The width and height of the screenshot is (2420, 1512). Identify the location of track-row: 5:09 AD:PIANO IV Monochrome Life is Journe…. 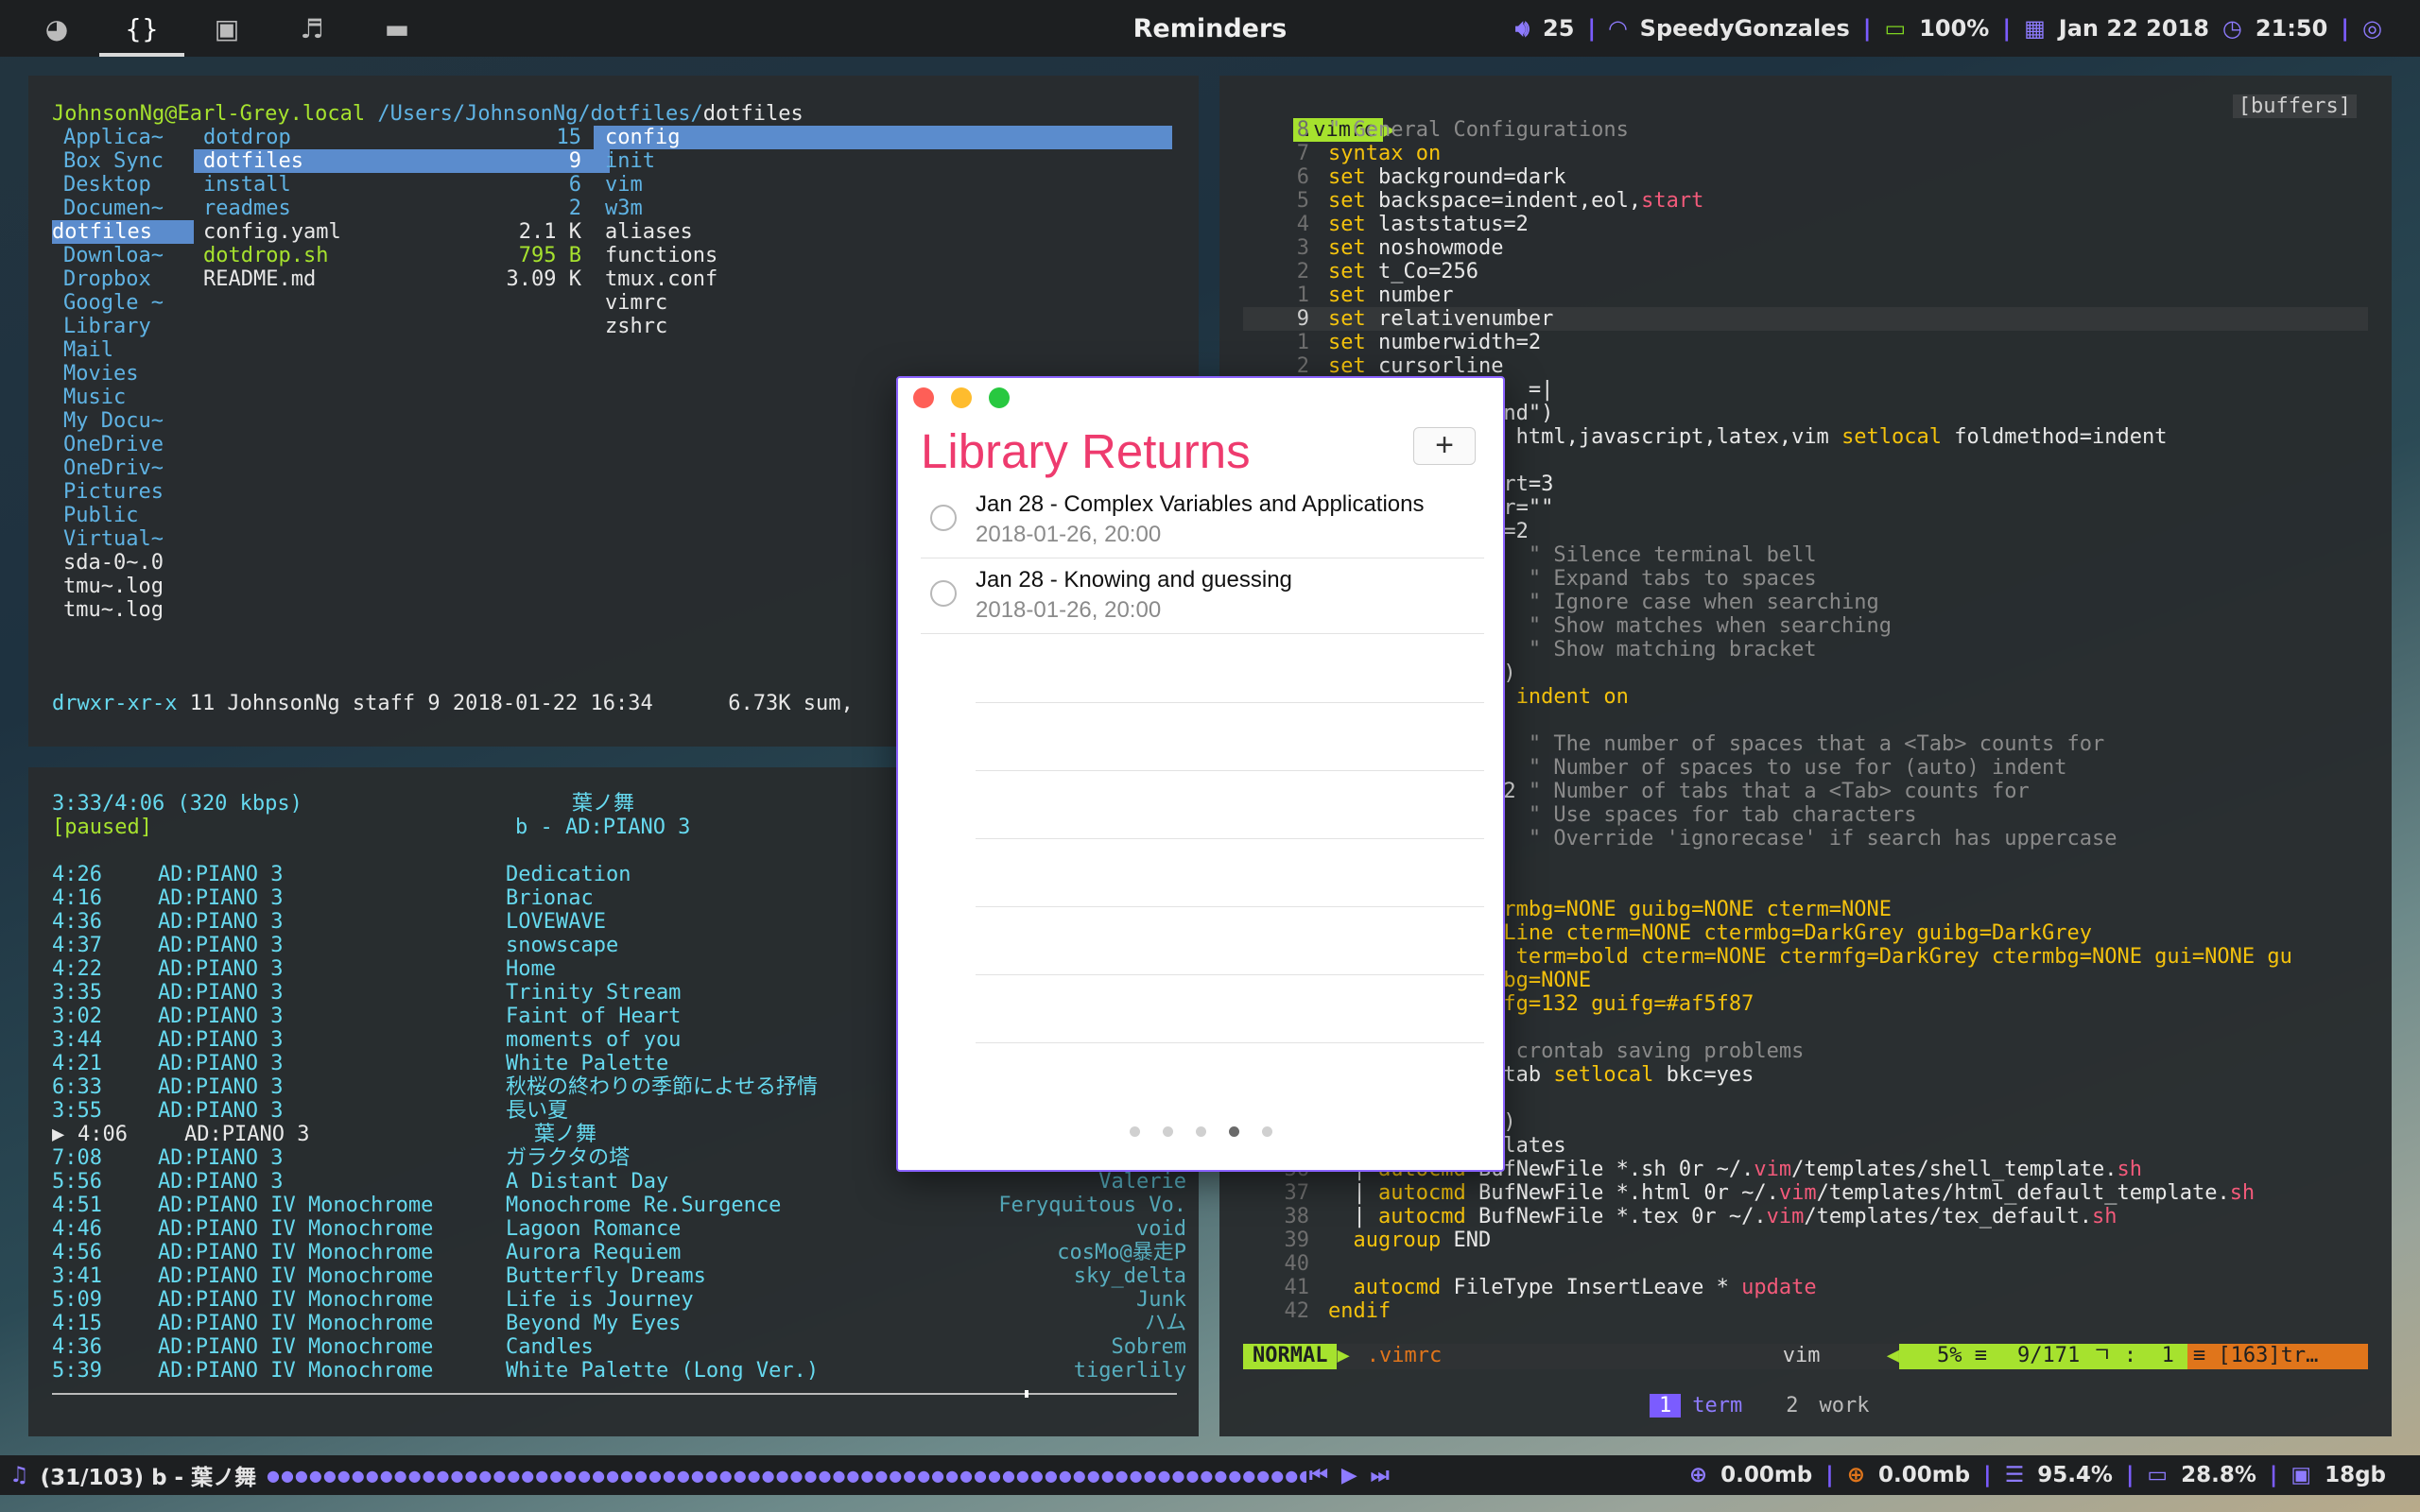
(619, 1300).